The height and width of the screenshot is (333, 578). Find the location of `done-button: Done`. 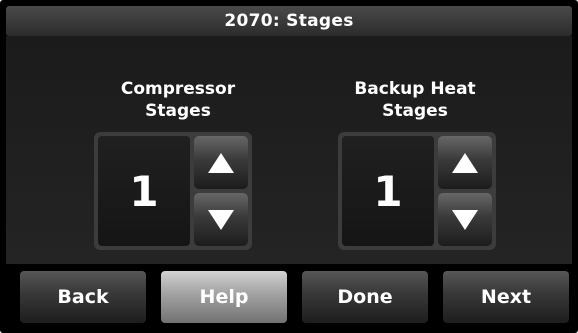

done-button: Done is located at coordinates (365, 297).